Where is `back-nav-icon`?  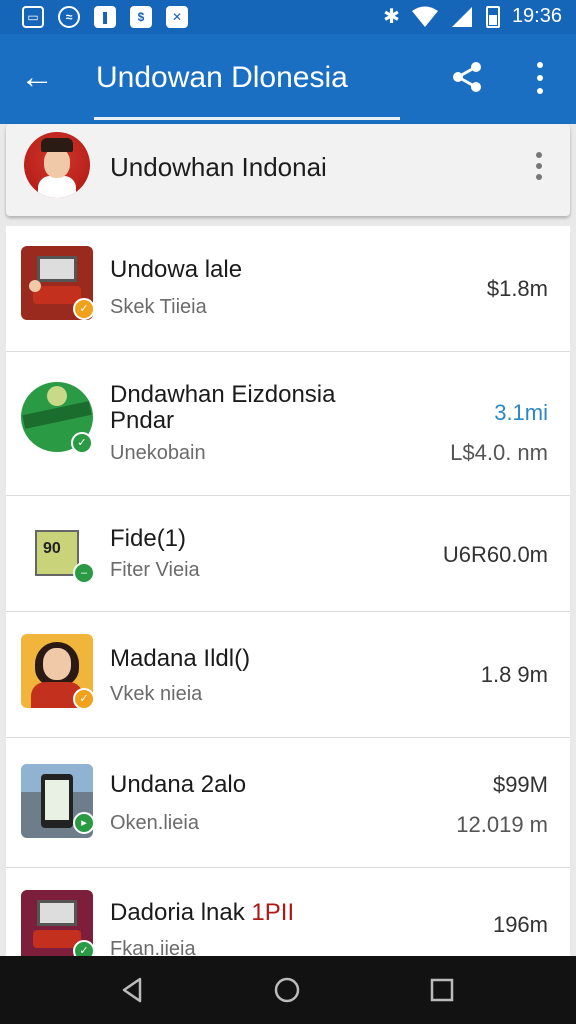 back-nav-icon is located at coordinates (132, 990).